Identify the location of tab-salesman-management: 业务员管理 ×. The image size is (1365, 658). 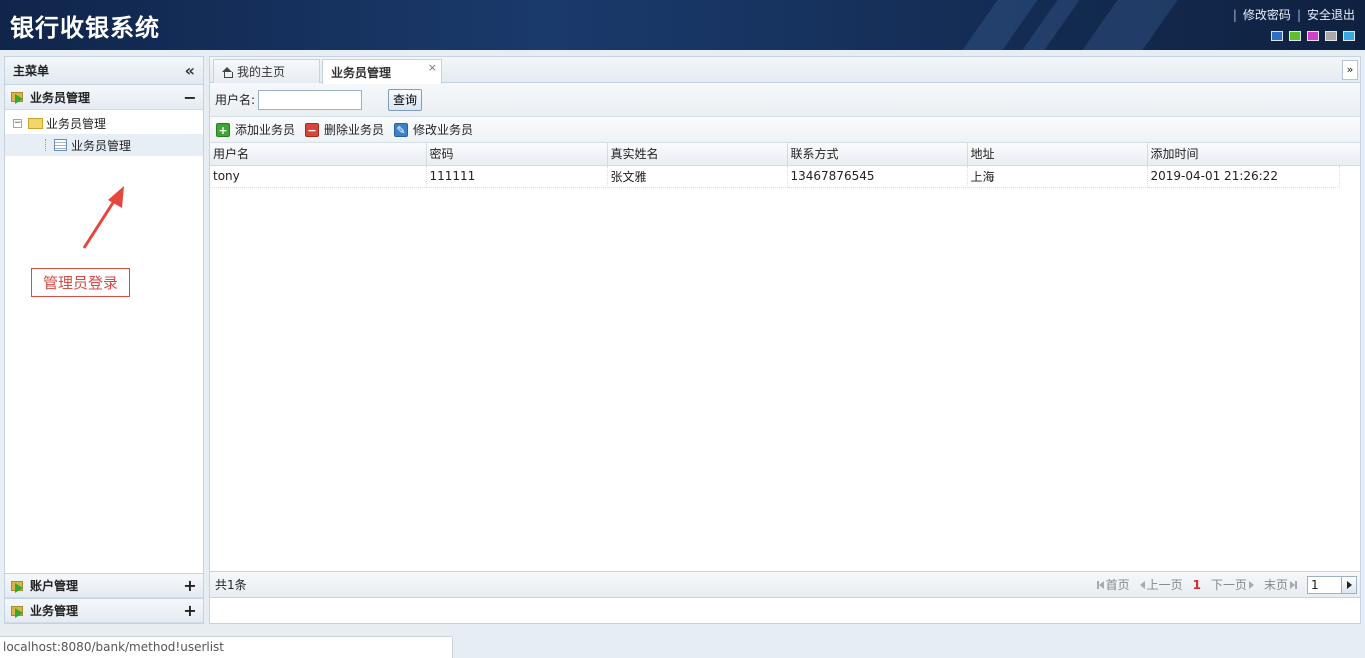
(382, 71).